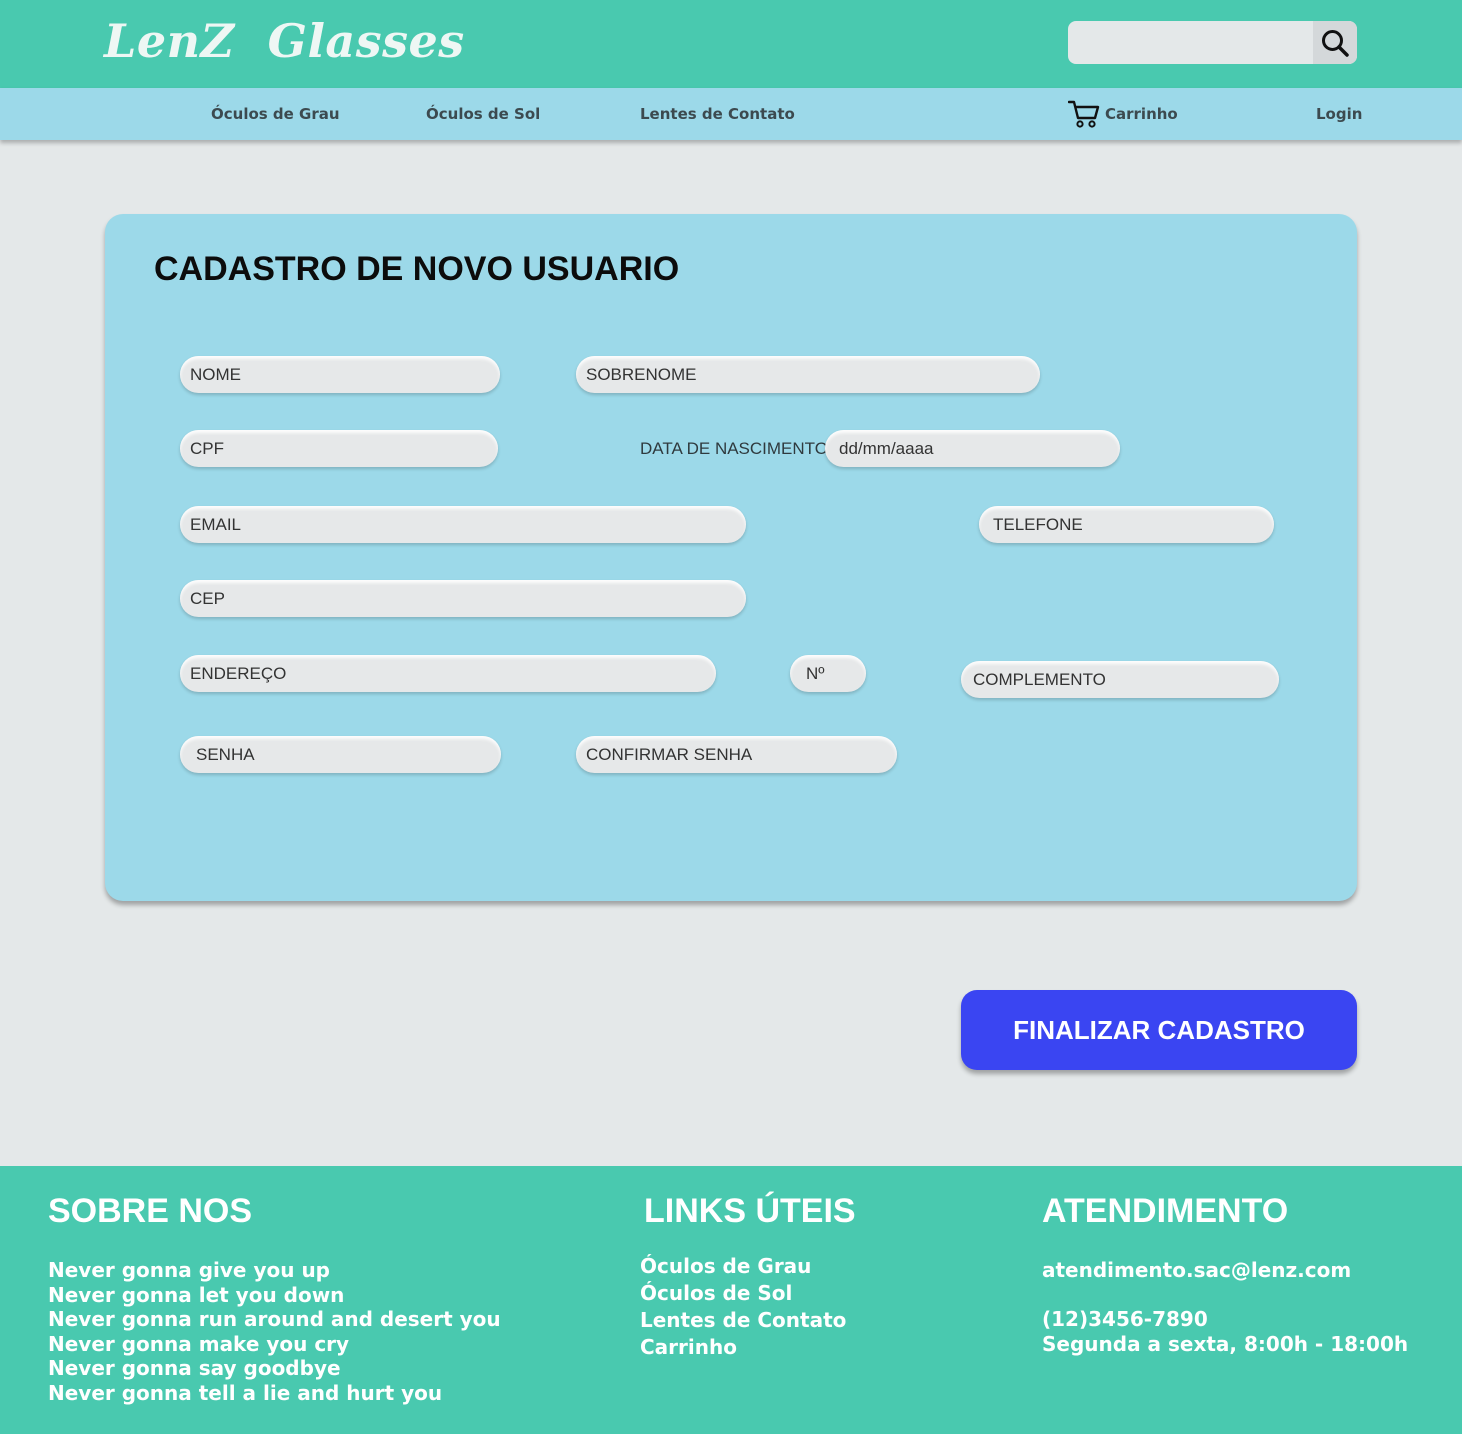 The height and width of the screenshot is (1434, 1462). I want to click on footer-link-oculos-de-grau: Óculos de Grau, so click(725, 1266).